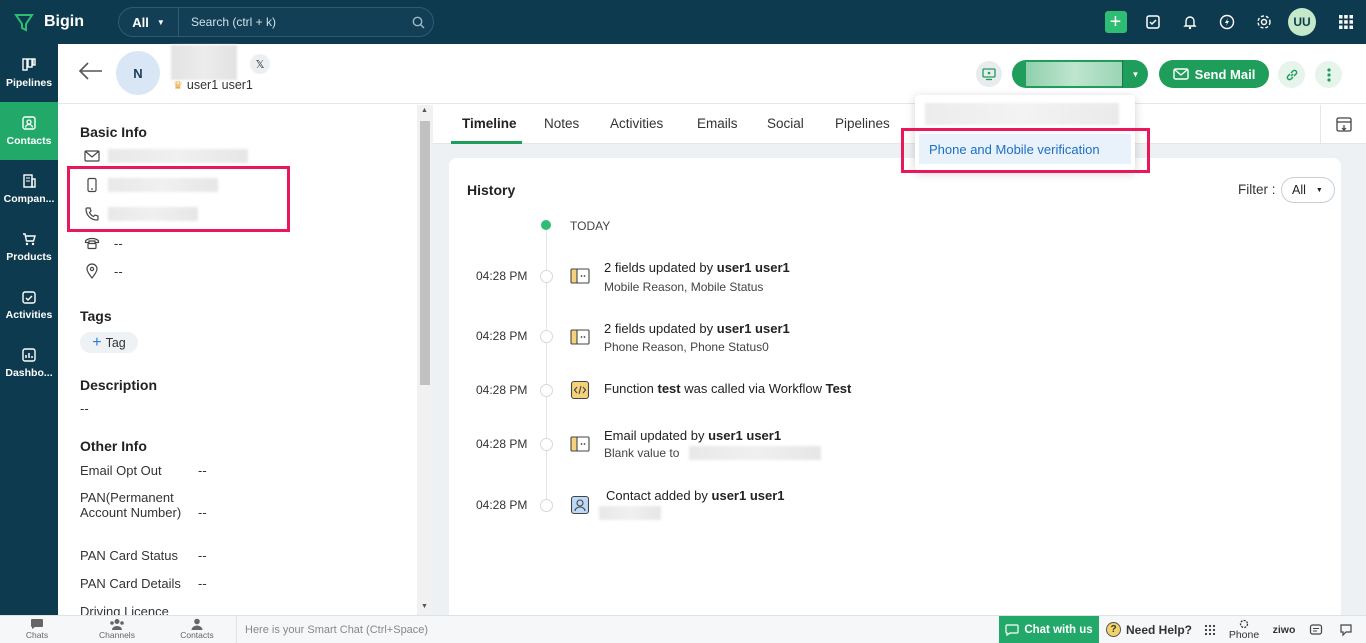 The height and width of the screenshot is (643, 1366). I want to click on description-title: Description, so click(119, 385).